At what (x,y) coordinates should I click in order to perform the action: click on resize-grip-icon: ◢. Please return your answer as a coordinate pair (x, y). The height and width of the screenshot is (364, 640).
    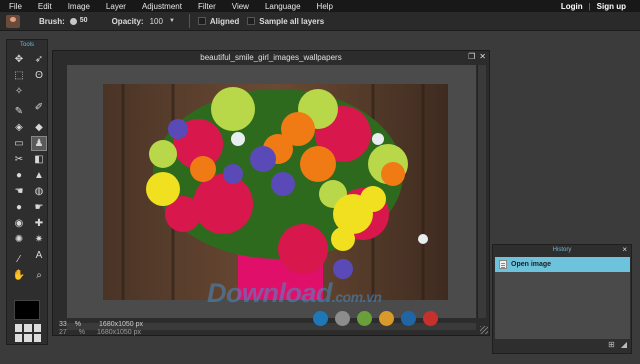
    Looking at the image, I should click on (624, 344).